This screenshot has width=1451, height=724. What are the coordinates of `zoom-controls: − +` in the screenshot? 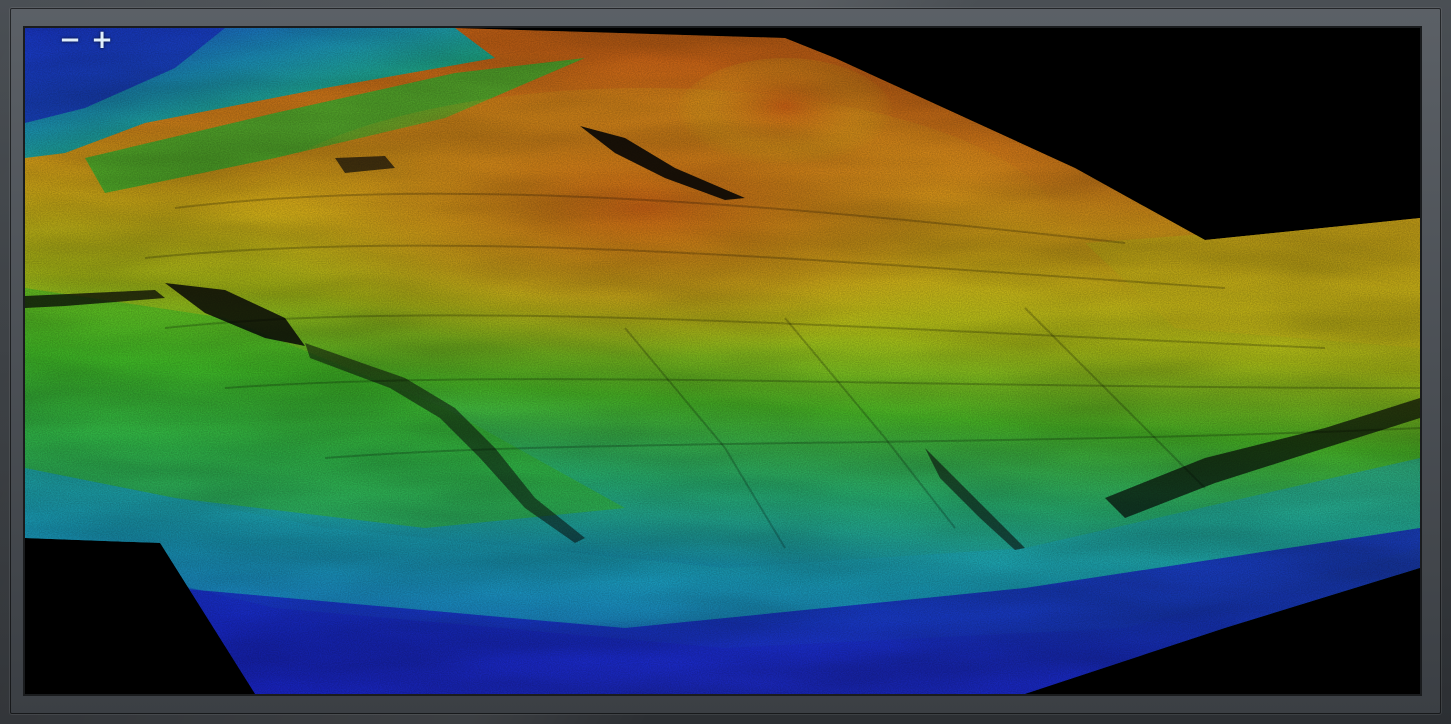 It's located at (86, 40).